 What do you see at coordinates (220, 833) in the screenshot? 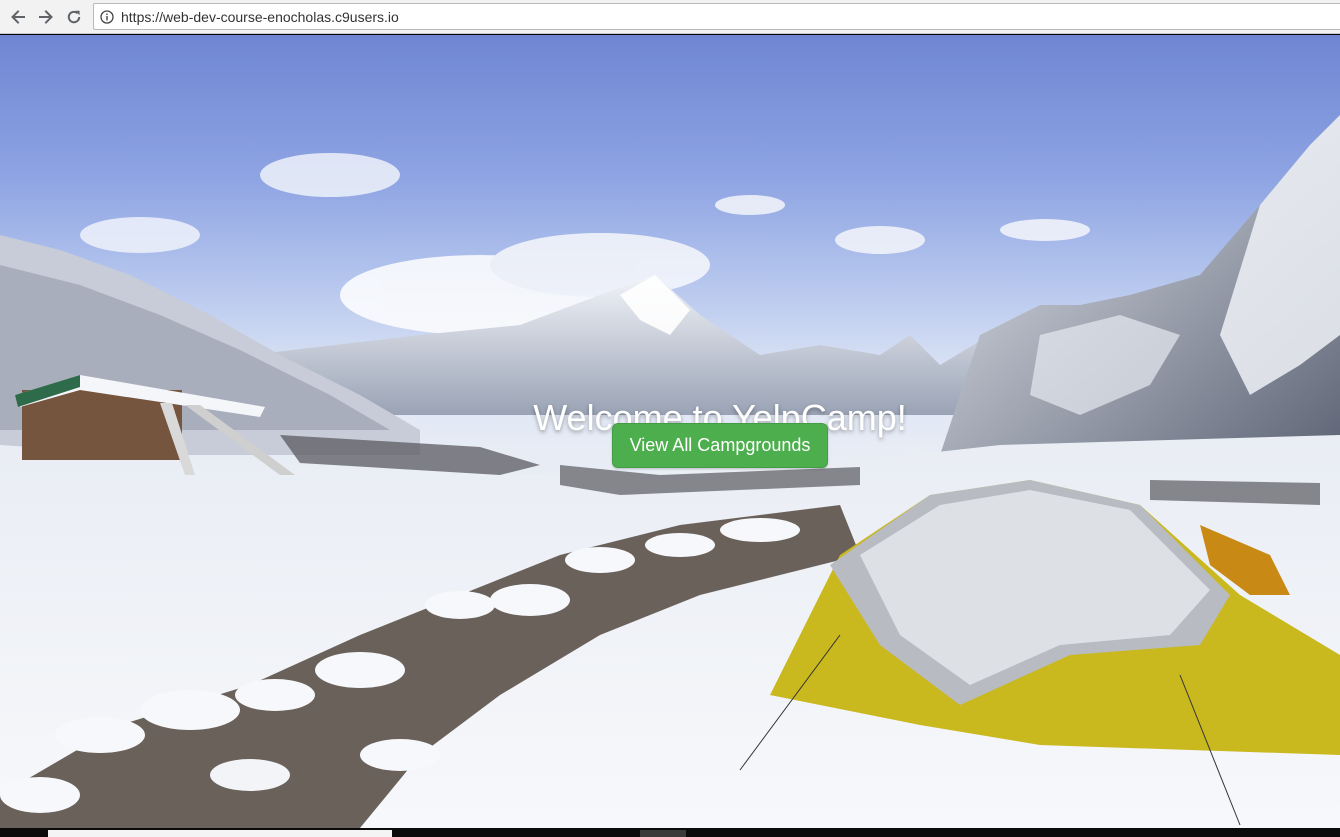
I see `taskbar-search-area` at bounding box center [220, 833].